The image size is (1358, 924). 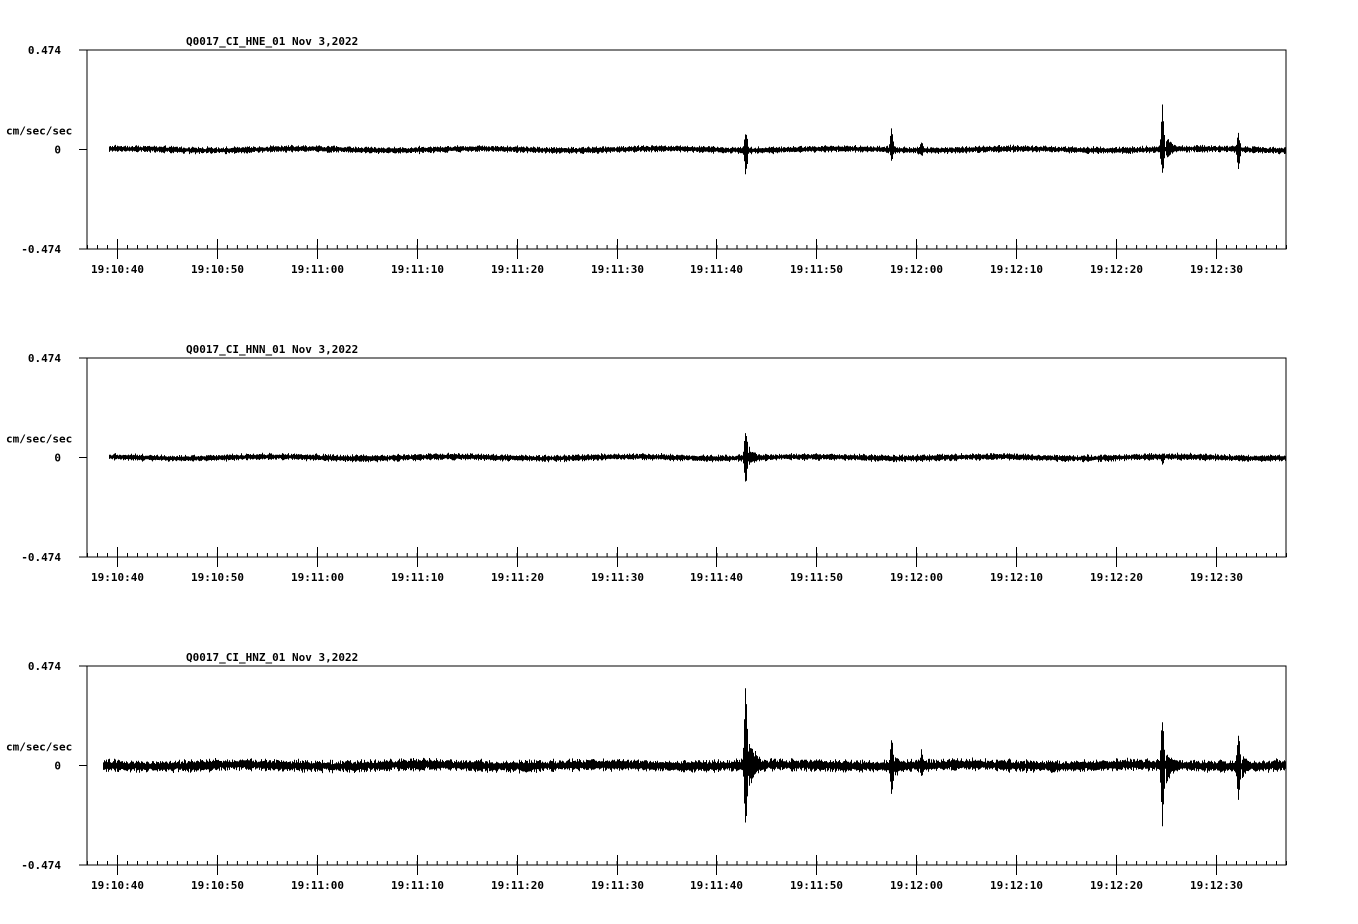 I want to click on panel-title: Q0017_CI_HNZ_01 Nov 3,2022, so click(x=272, y=657).